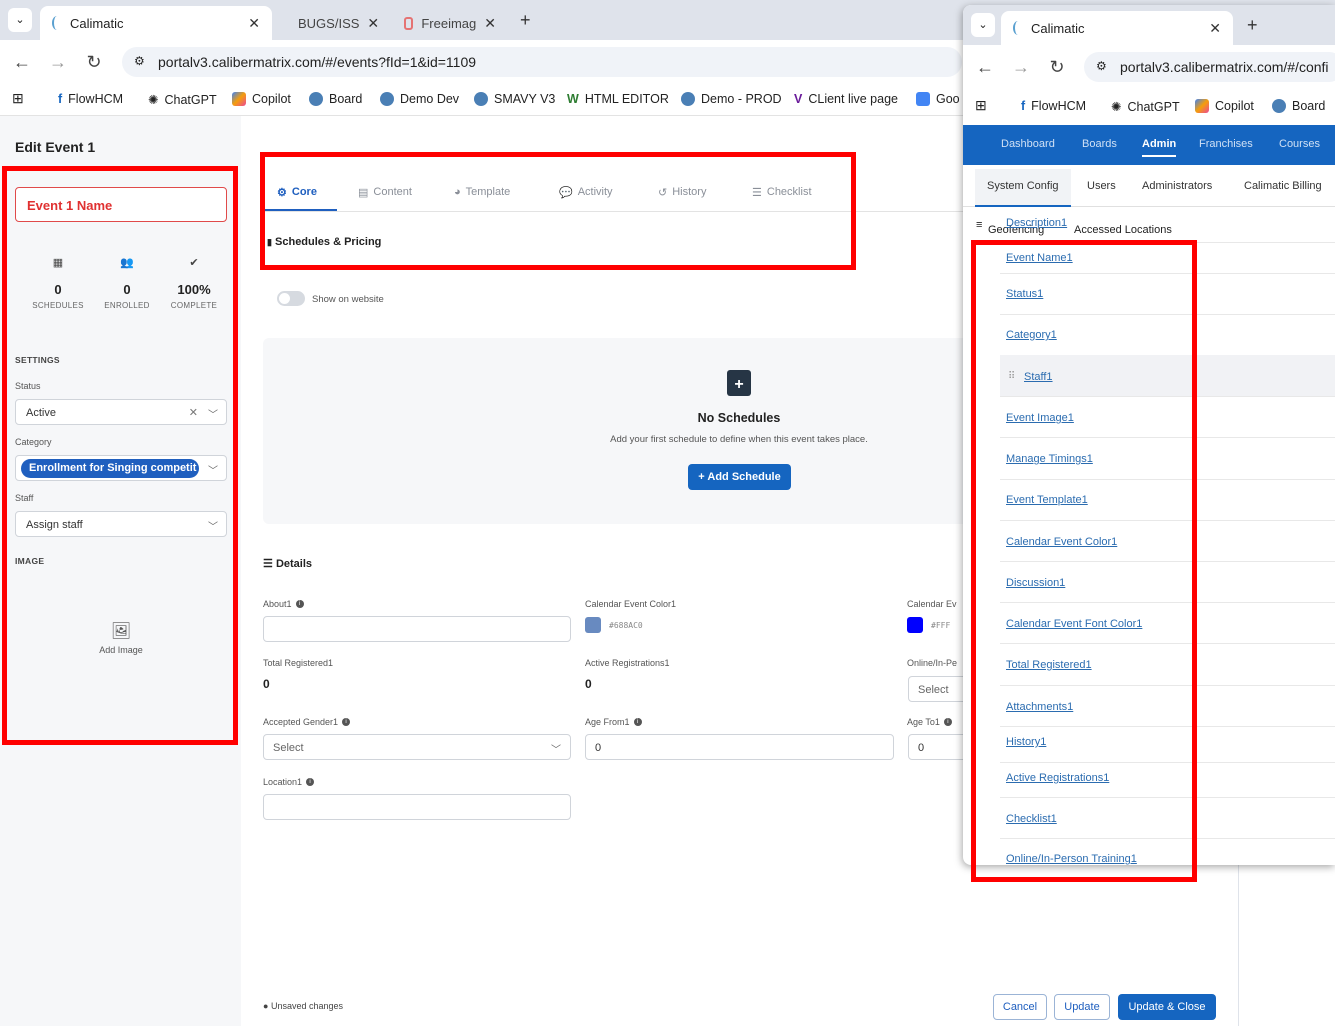 This screenshot has height=1026, width=1335. I want to click on v-icon: V, so click(798, 99).